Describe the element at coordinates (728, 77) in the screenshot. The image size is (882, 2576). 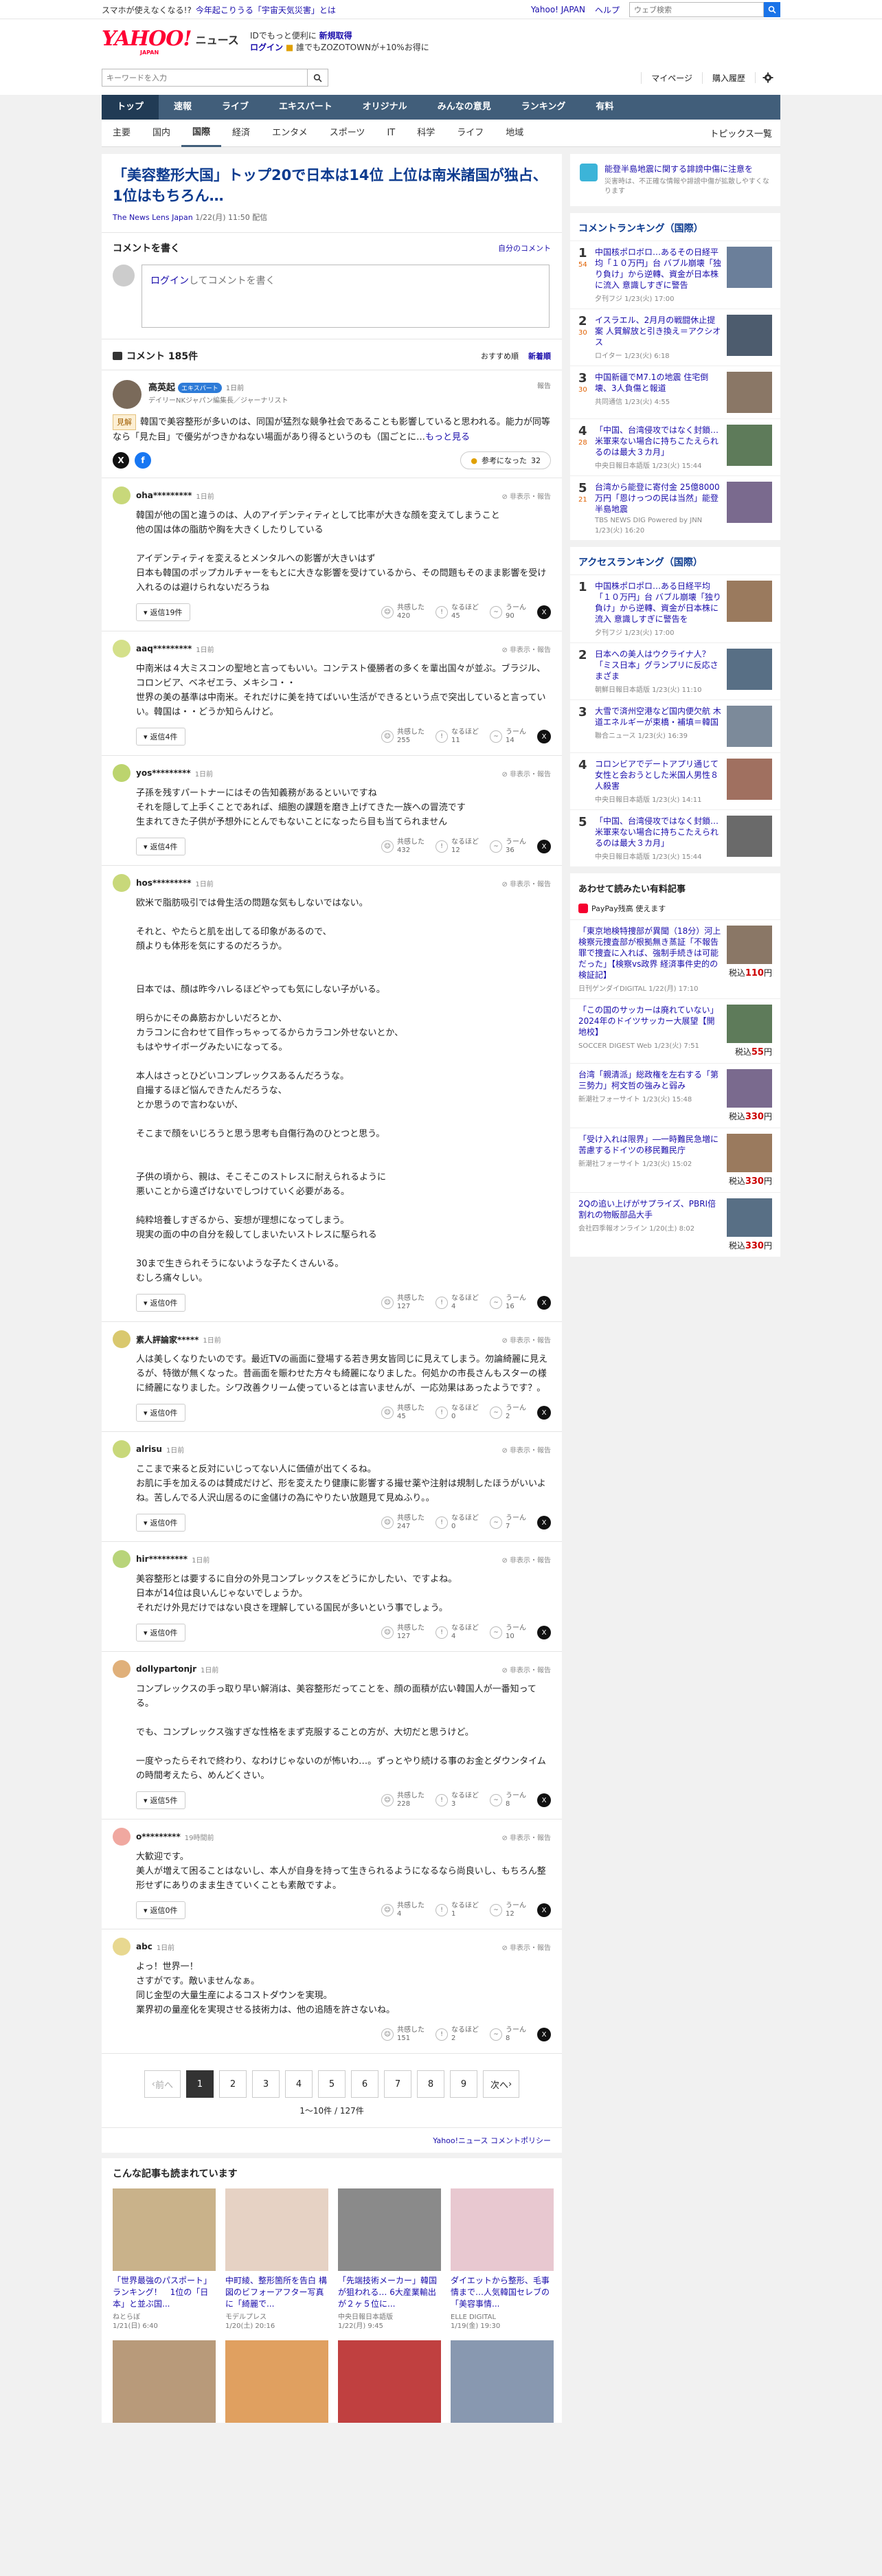
I see `purchase-history-link: 購入履歴` at that location.